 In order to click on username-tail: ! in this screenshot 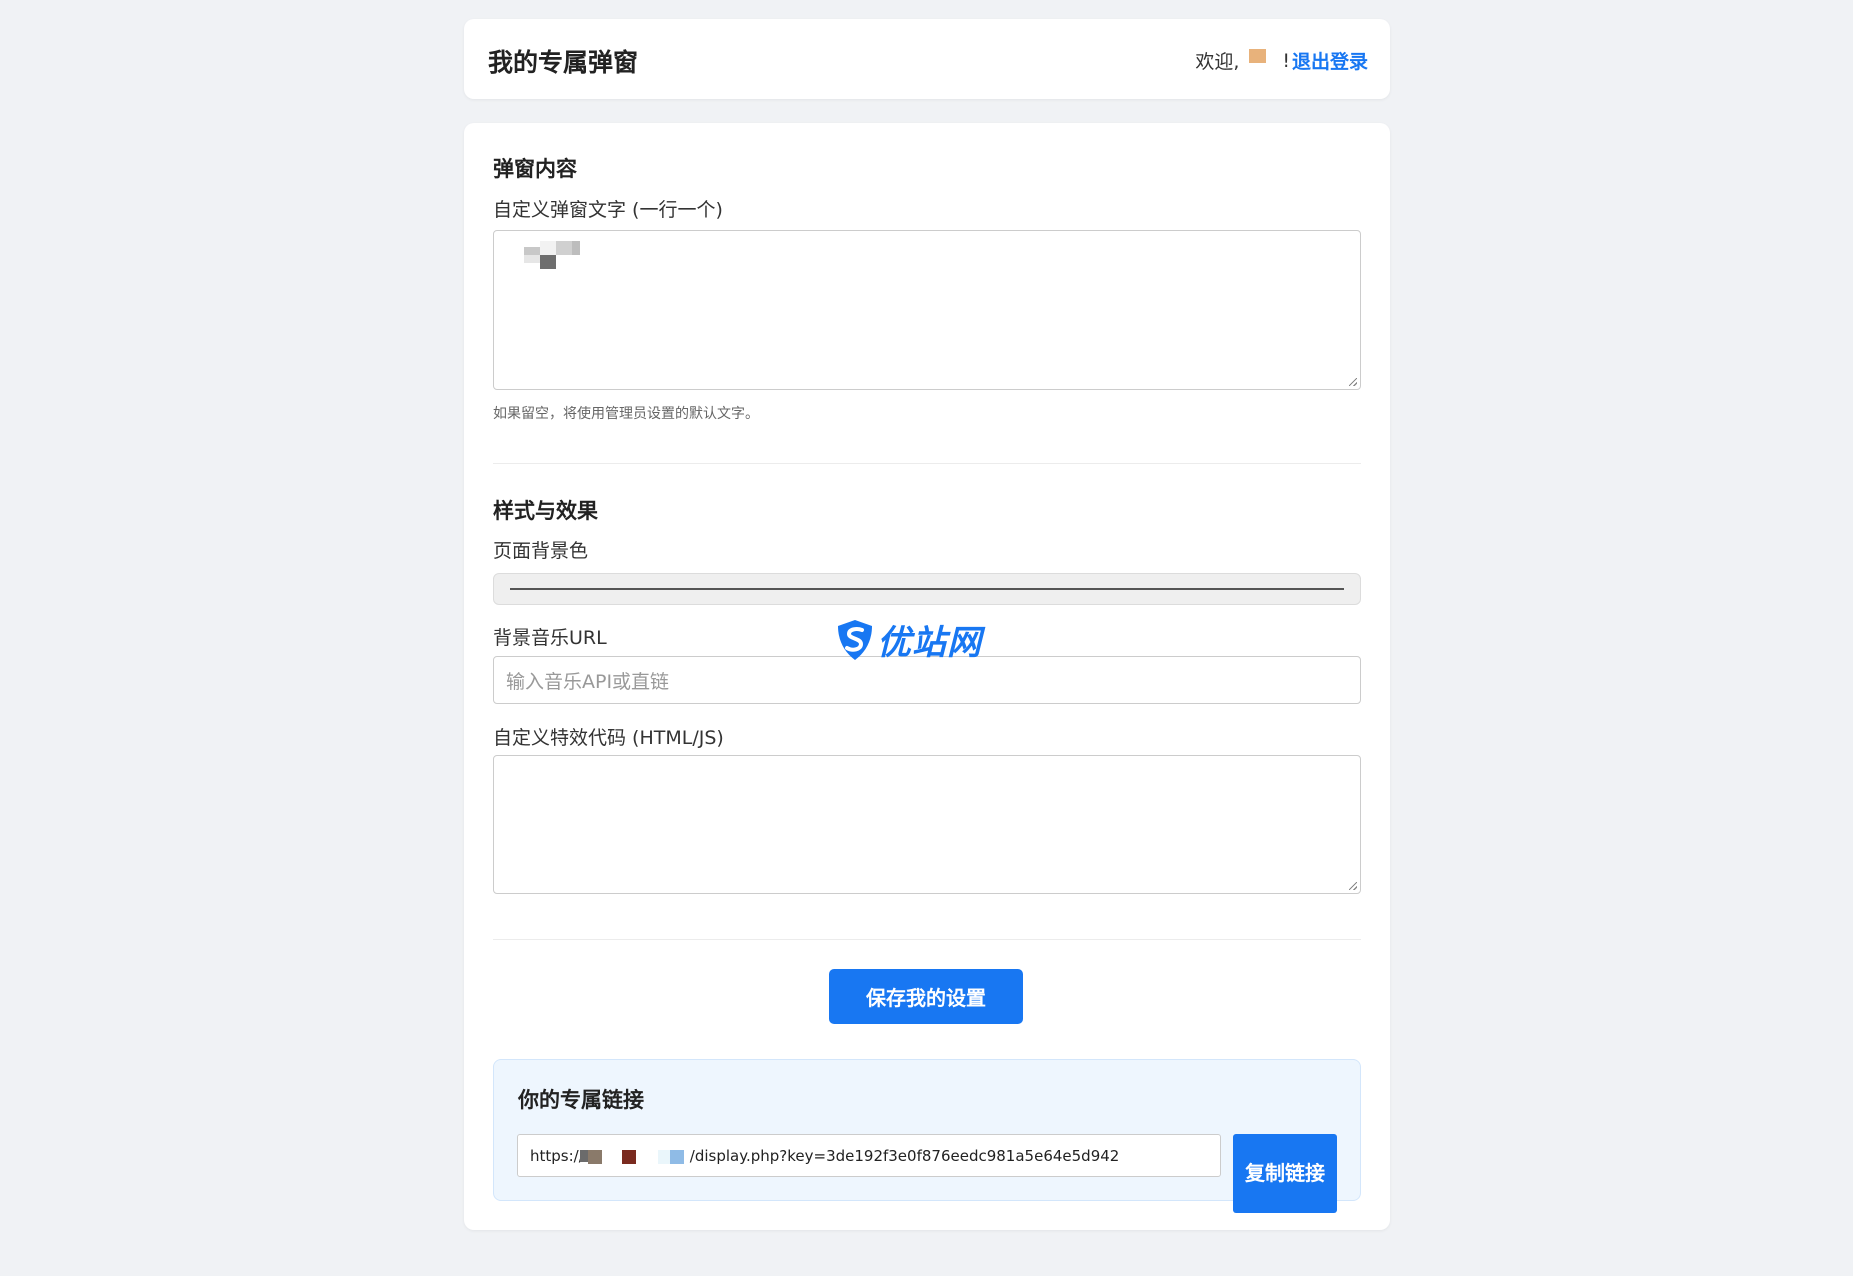, I will do `click(1286, 60)`.